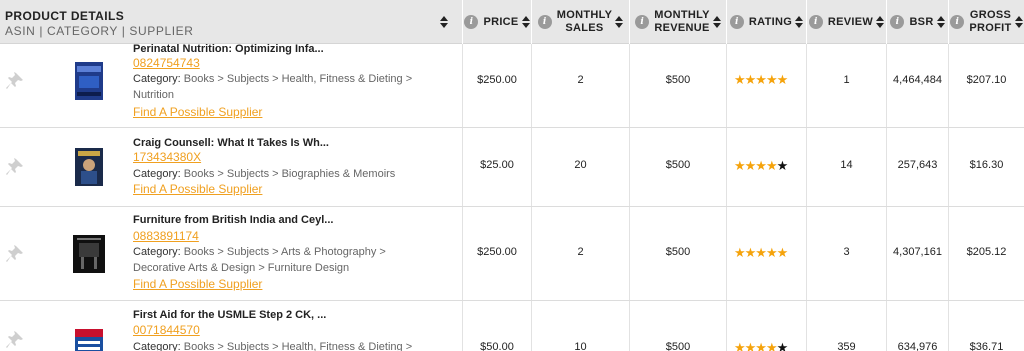  What do you see at coordinates (444, 22) in the screenshot?
I see `sort-product-details-icon` at bounding box center [444, 22].